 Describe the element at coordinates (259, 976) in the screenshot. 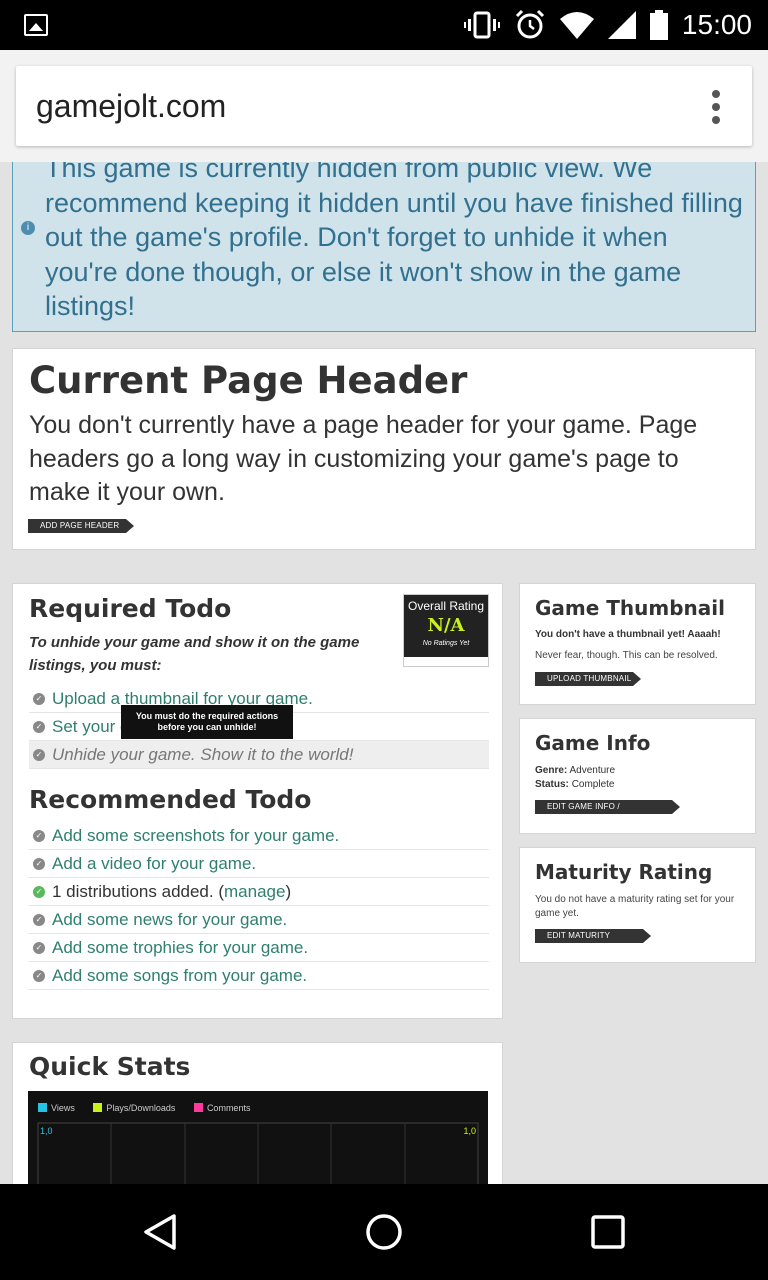

I see `recommended-todo-item: ✓ Add some songs from your game.` at that location.